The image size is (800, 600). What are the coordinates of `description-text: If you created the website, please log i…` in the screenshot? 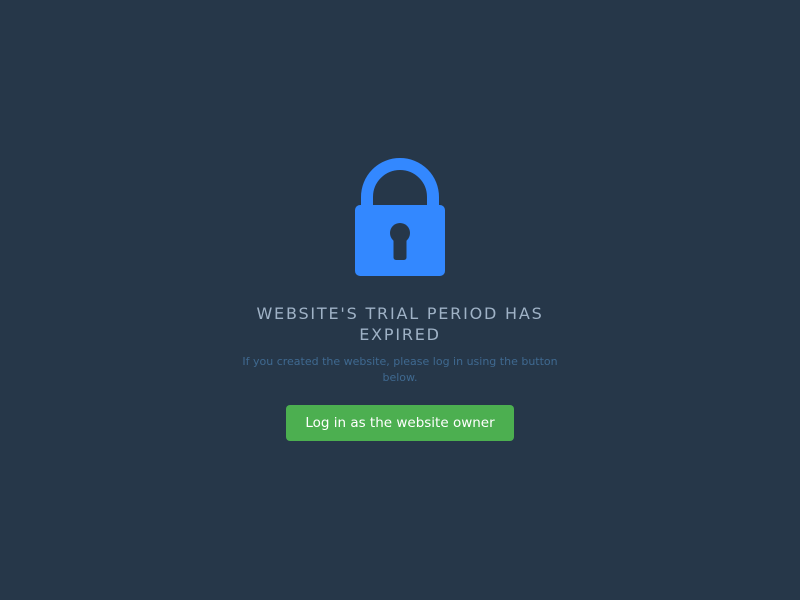 It's located at (400, 370).